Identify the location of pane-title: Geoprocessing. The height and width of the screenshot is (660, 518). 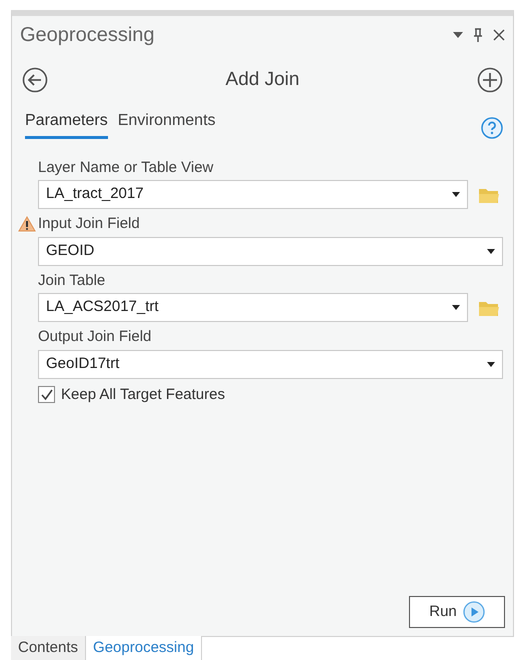
(87, 35).